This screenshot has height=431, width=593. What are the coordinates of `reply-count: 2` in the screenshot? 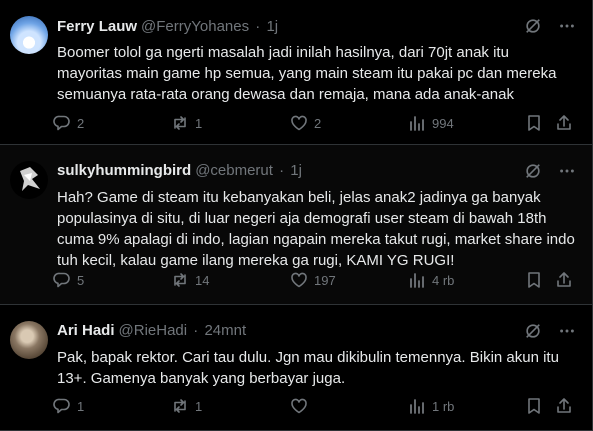 It's located at (81, 123).